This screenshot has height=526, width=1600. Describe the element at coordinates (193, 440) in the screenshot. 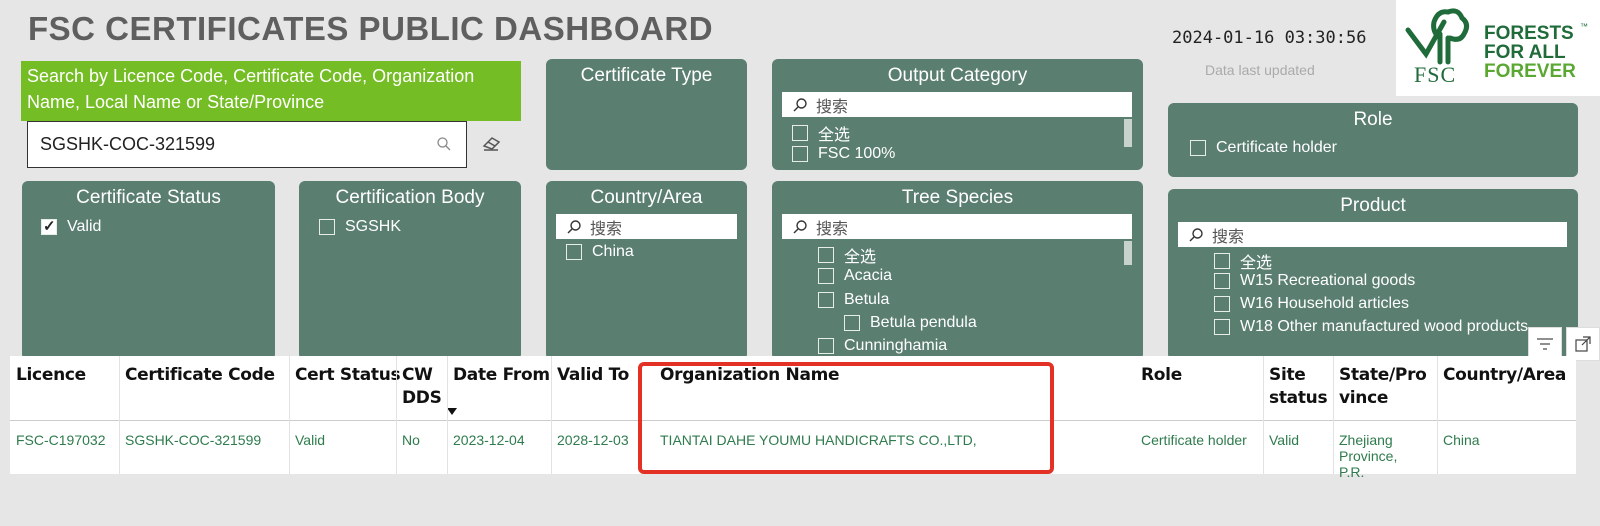

I see `cell-certificate-code: SGSHK-COC-321599` at that location.